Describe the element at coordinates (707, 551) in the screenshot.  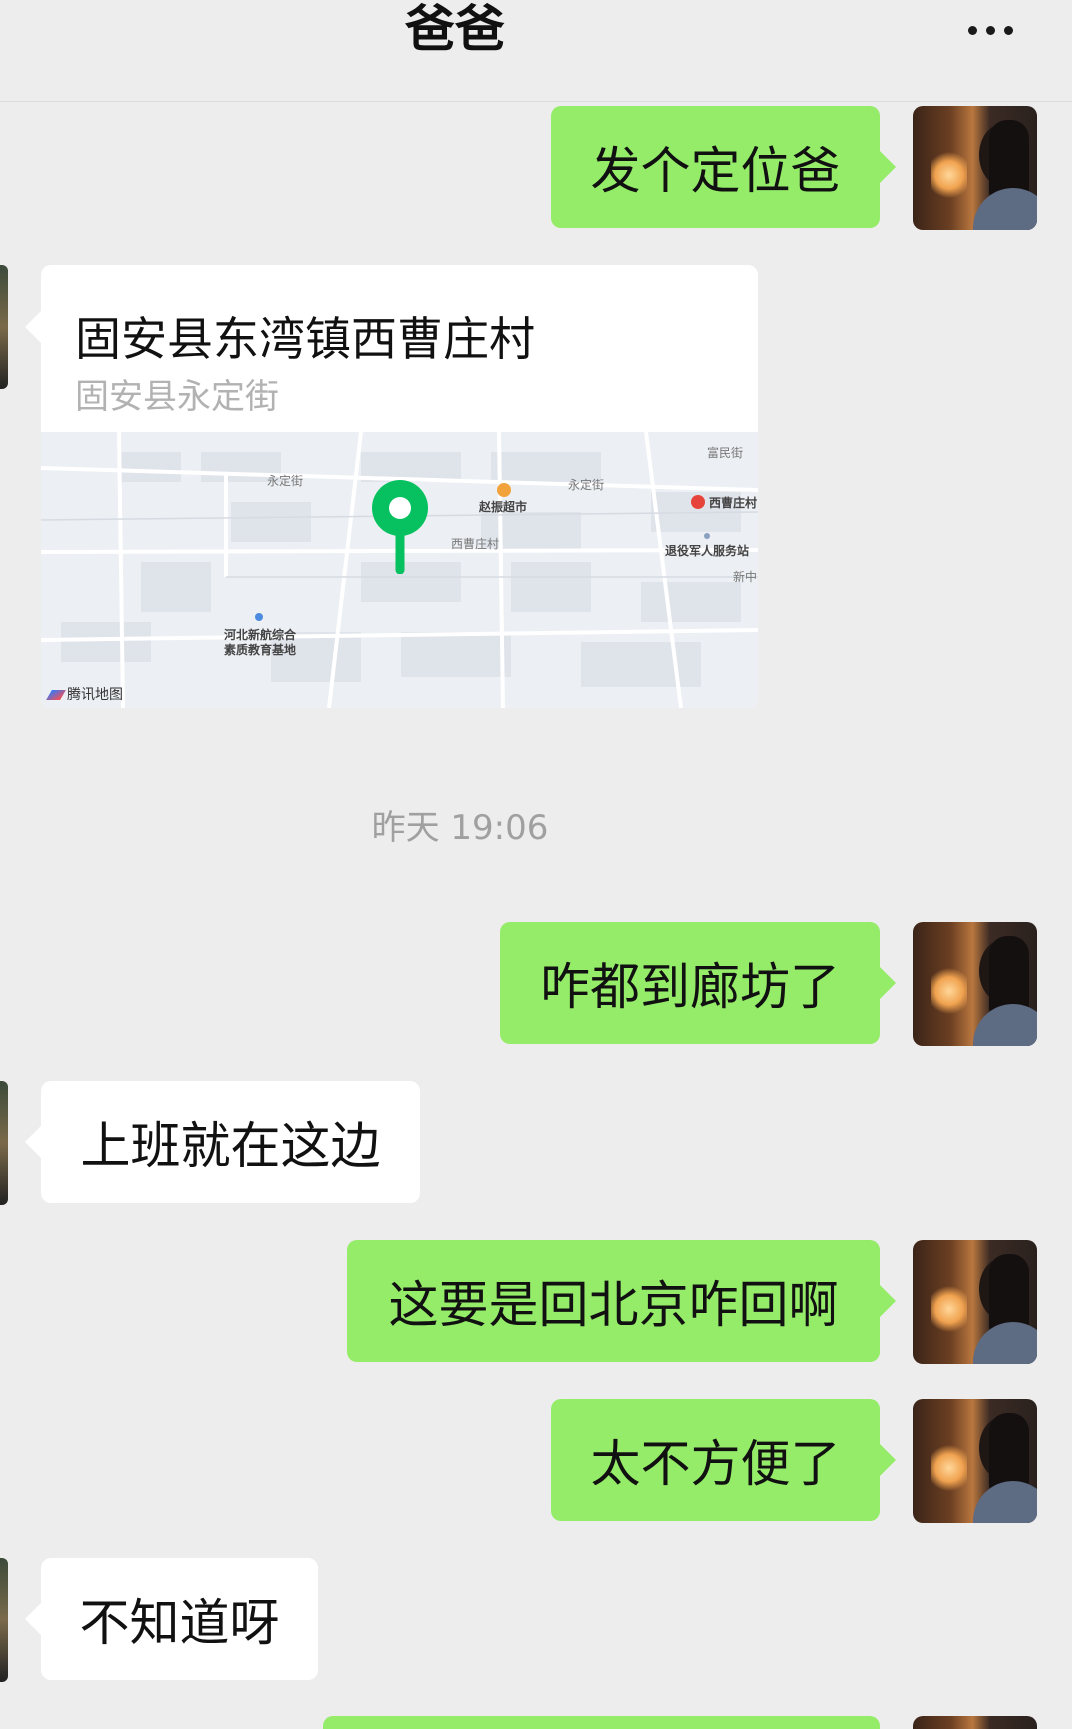
I see `map-label: 退役军人服务站` at that location.